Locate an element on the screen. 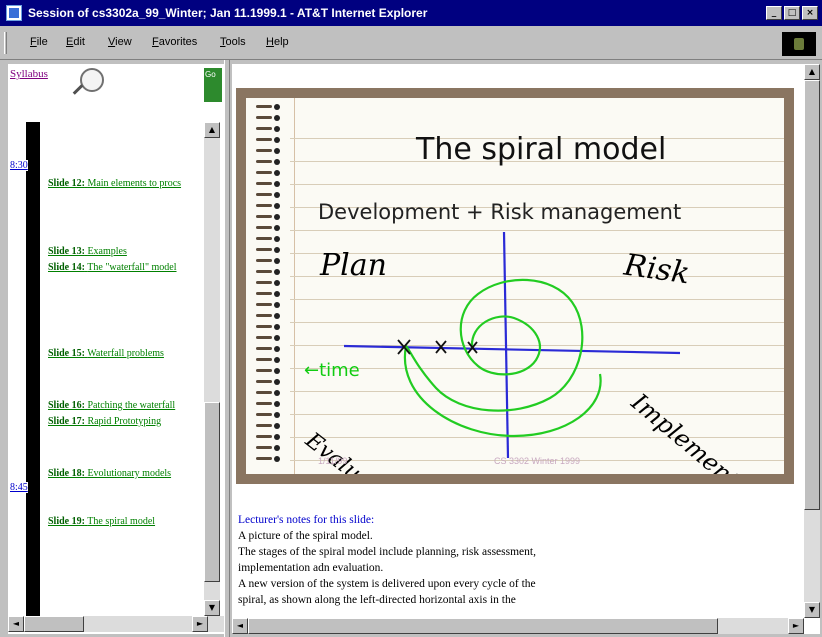  left-scroll-left-button: ◄ is located at coordinates (16, 624).